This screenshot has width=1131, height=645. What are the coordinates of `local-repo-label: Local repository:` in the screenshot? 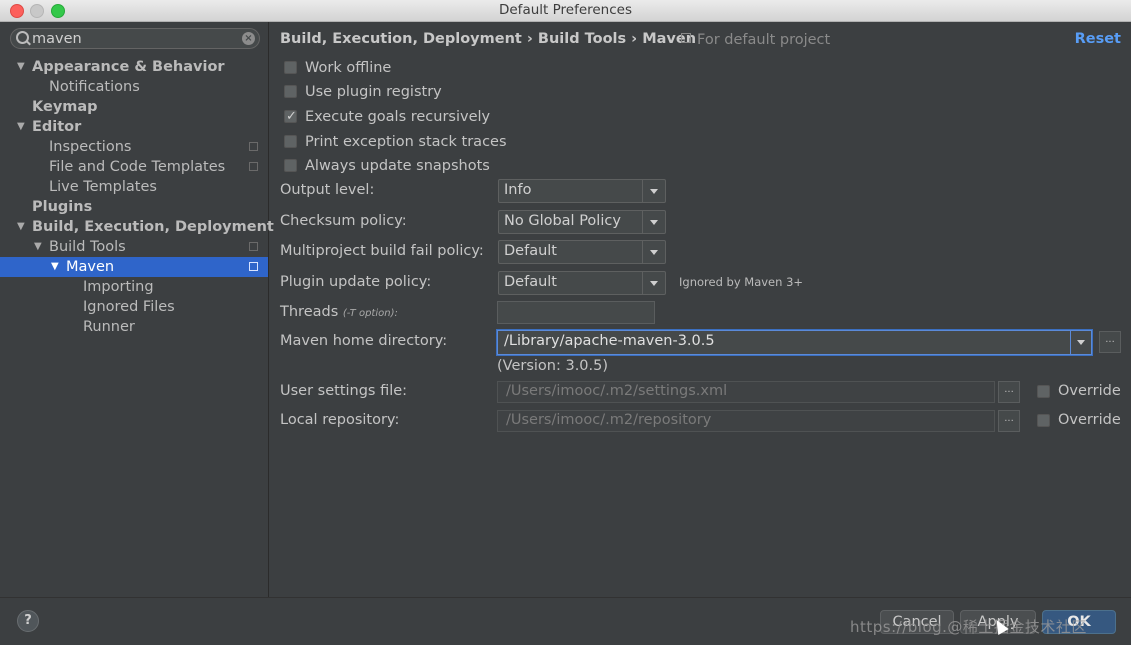 It's located at (340, 420).